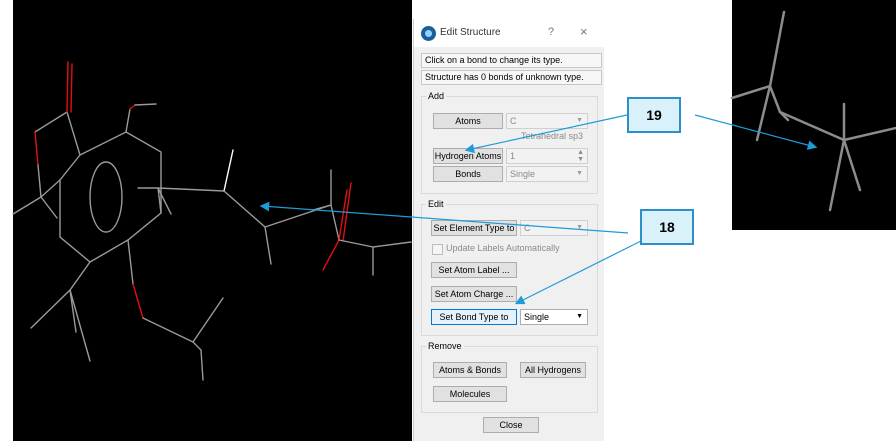 The height and width of the screenshot is (441, 896). Describe the element at coordinates (509, 33) in the screenshot. I see `title-bar: Edit Structure ? ×` at that location.